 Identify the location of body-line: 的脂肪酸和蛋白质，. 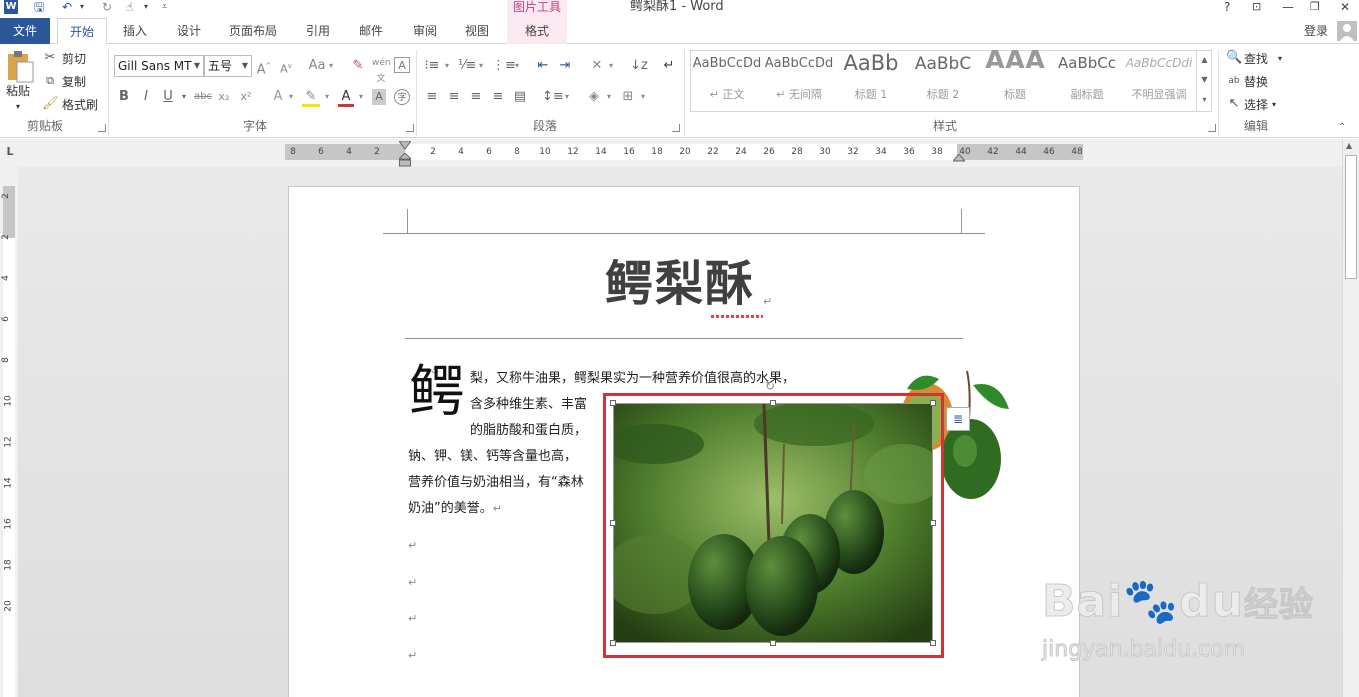
(528, 431).